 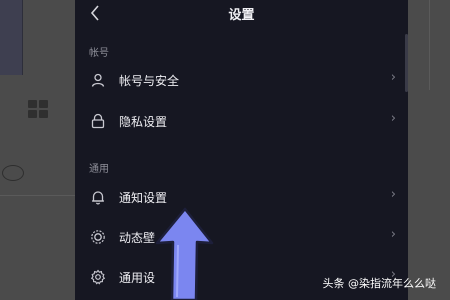 What do you see at coordinates (11, 37) in the screenshot?
I see `background-card` at bounding box center [11, 37].